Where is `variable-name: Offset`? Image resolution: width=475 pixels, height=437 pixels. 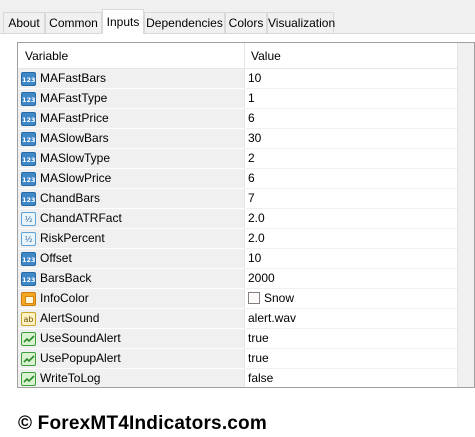
variable-name: Offset is located at coordinates (56, 258).